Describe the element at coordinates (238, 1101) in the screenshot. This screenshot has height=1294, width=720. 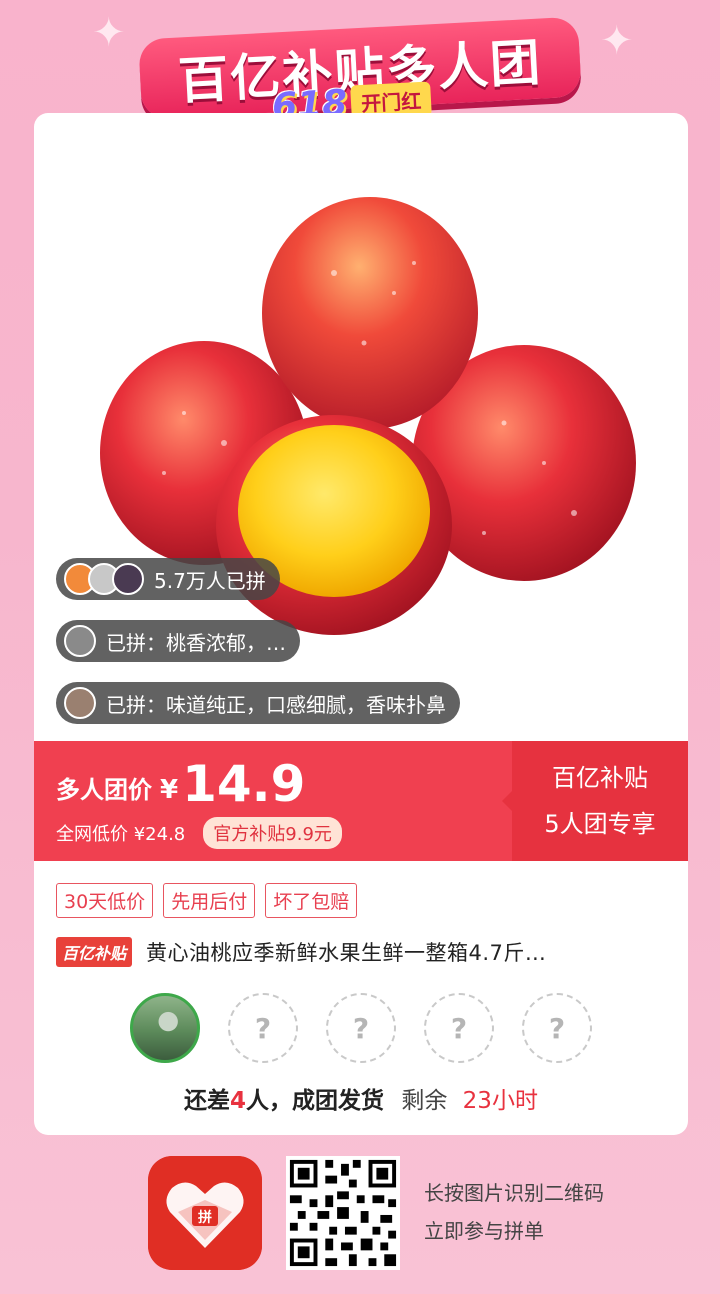
I see `missing-count: 4` at that location.